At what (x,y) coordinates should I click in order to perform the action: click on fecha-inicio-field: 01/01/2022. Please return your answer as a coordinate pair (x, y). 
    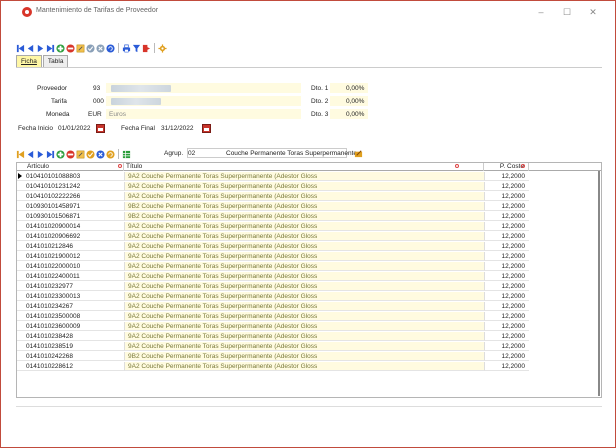
    Looking at the image, I should click on (74, 128).